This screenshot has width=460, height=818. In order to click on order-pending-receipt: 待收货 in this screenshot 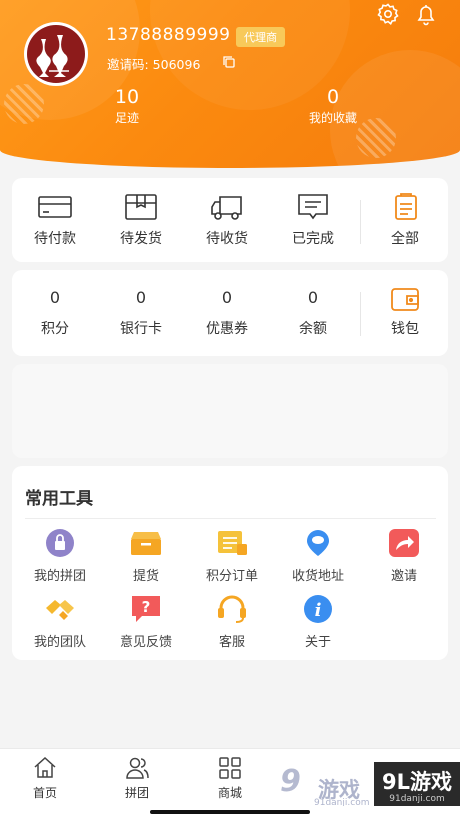, I will do `click(227, 220)`.